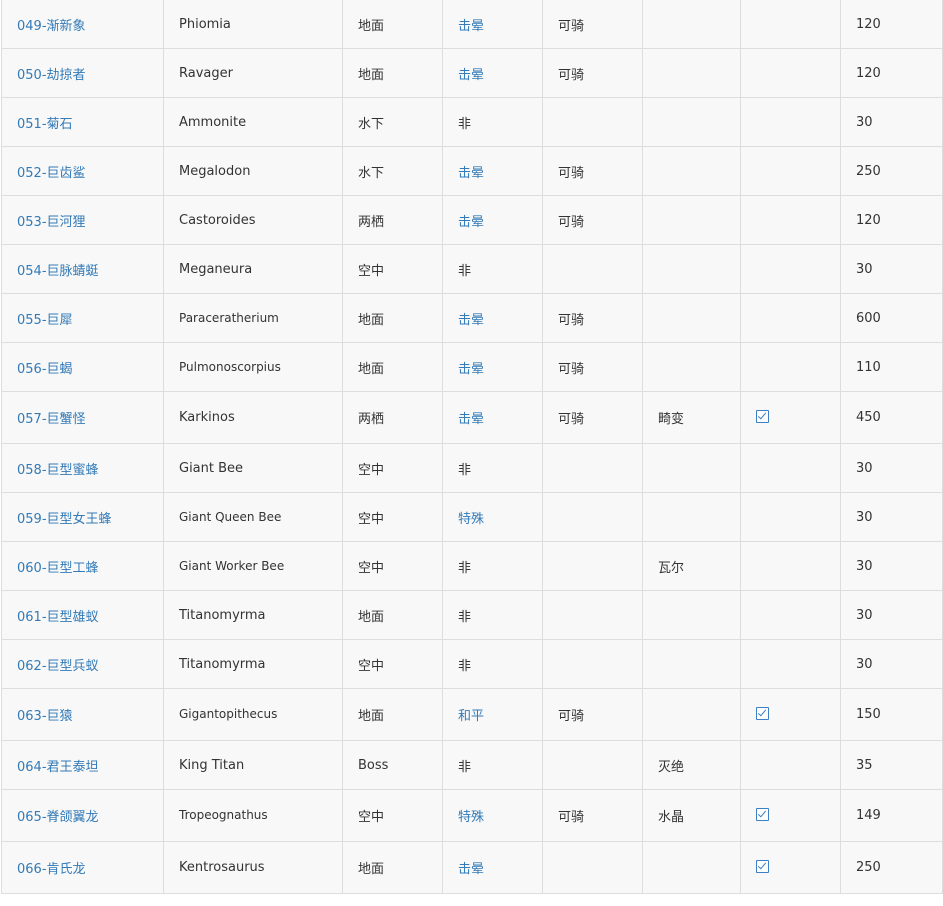 This screenshot has height=906, width=943. I want to click on creature-link-cell: 060-巨型工蜂, so click(82, 566).